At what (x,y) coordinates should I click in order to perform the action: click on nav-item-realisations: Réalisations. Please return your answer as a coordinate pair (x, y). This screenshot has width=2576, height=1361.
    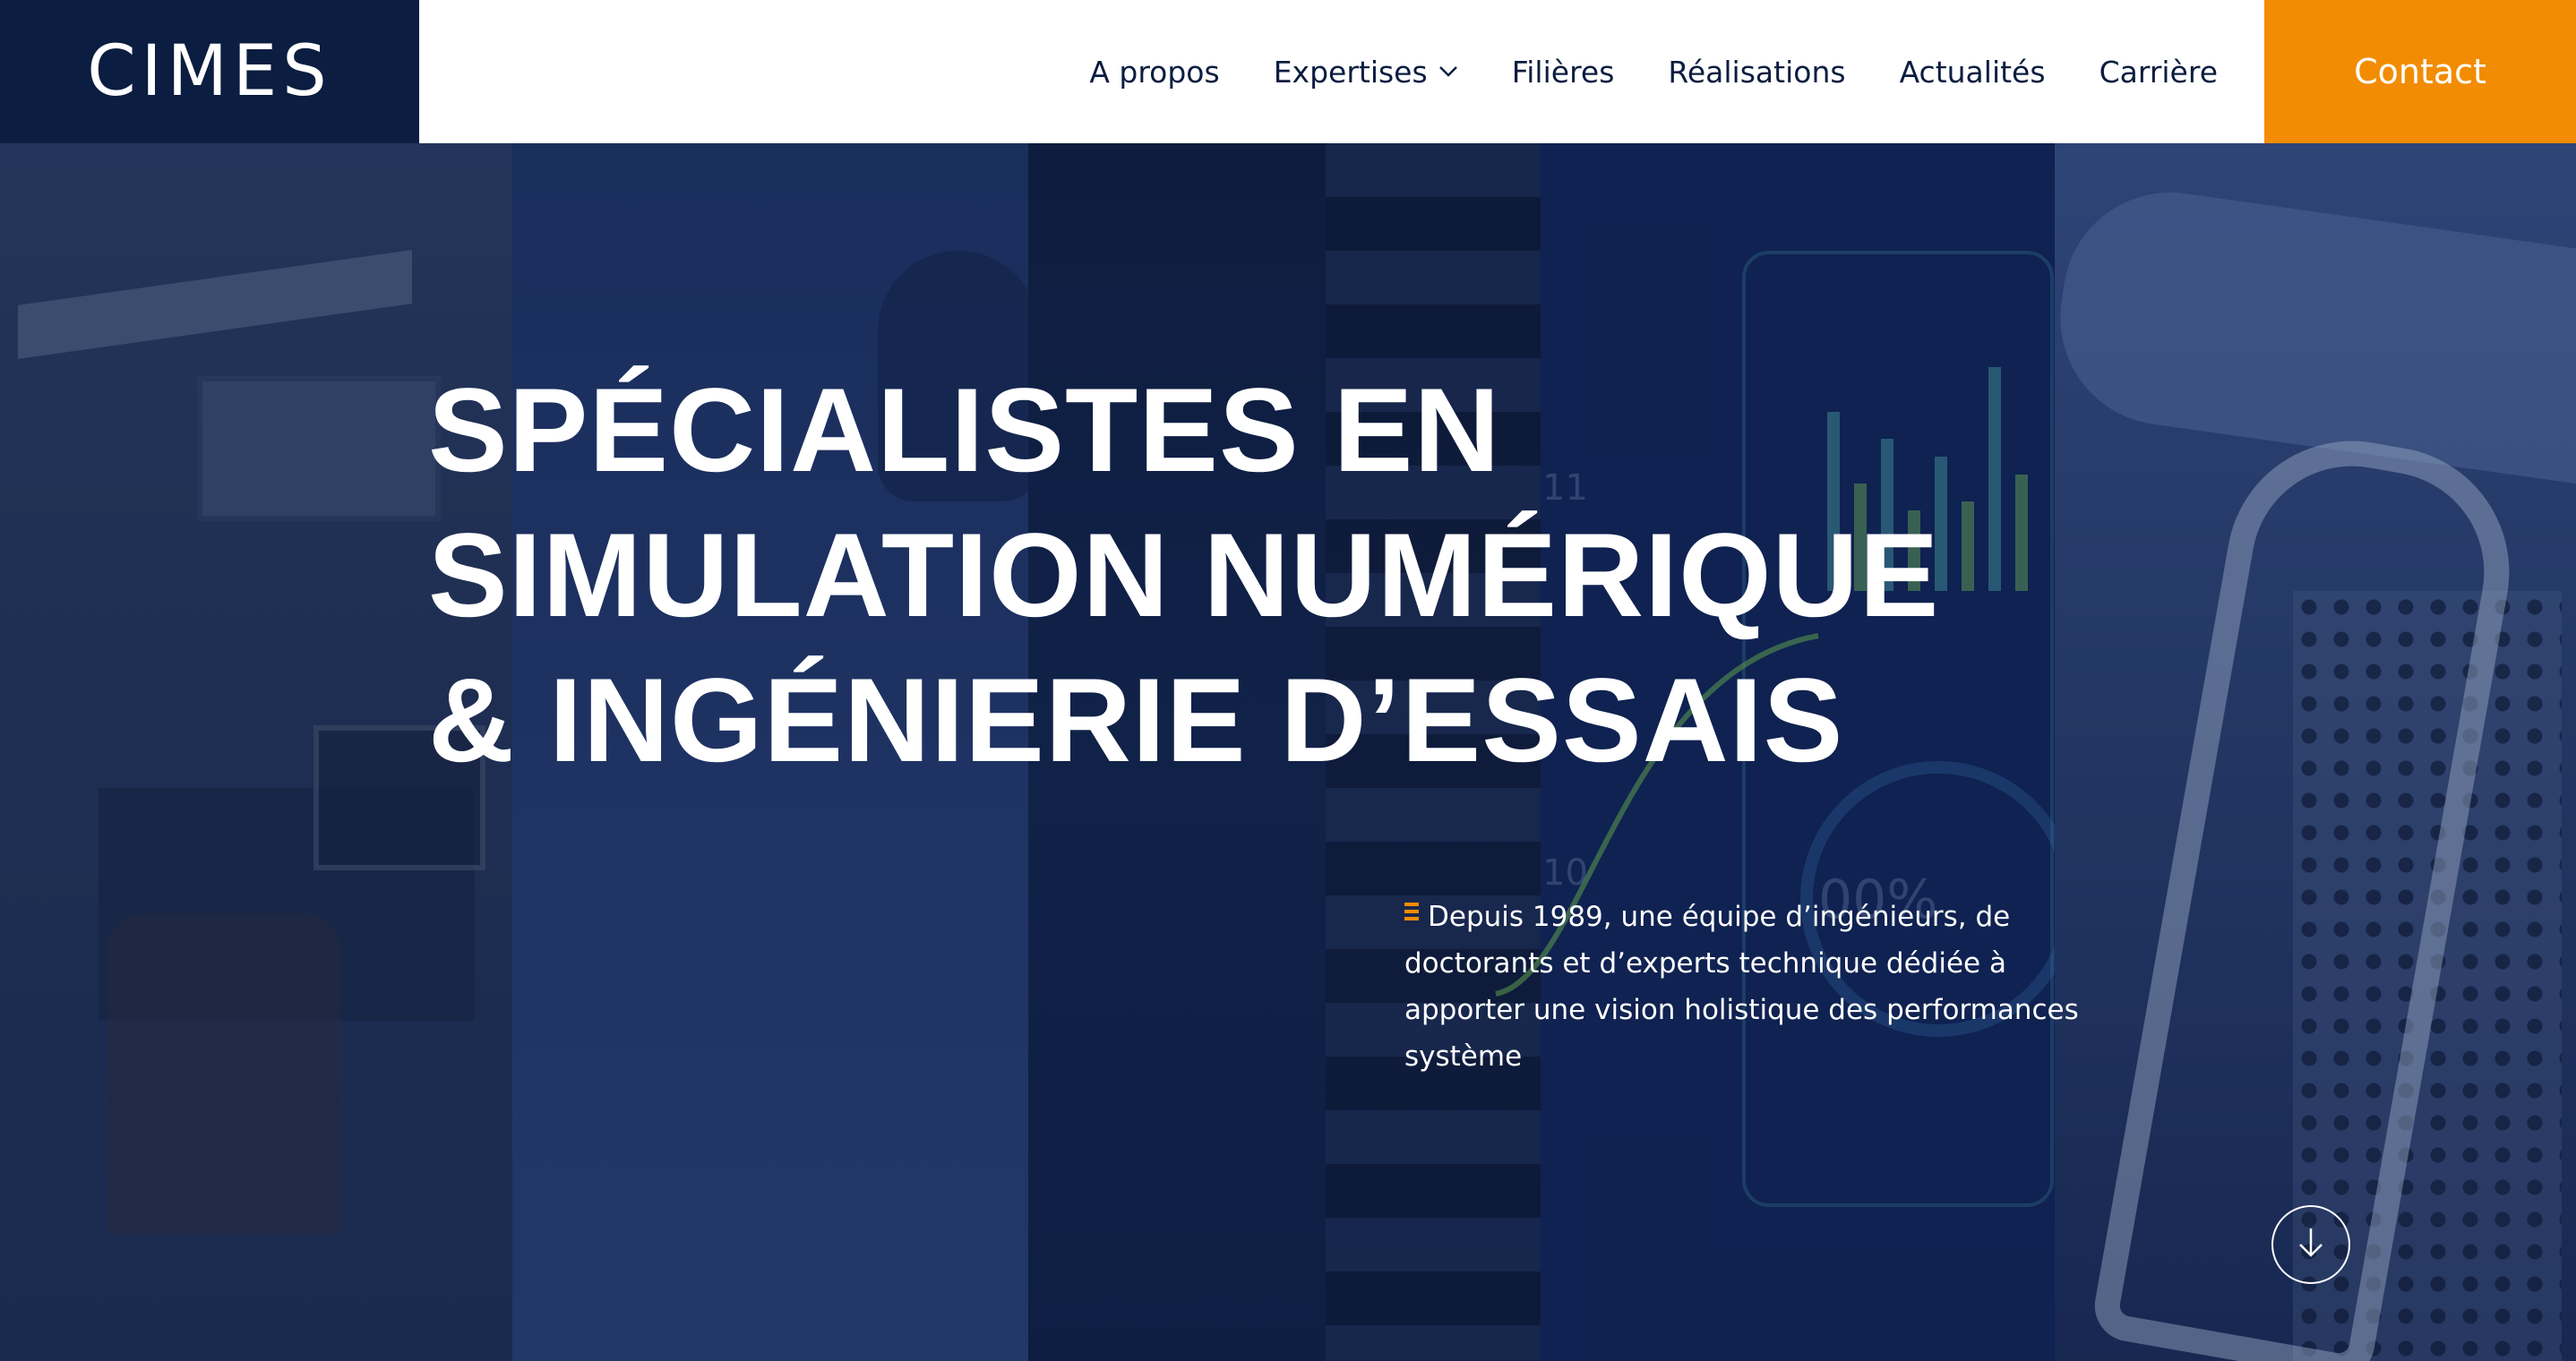
    Looking at the image, I should click on (1756, 73).